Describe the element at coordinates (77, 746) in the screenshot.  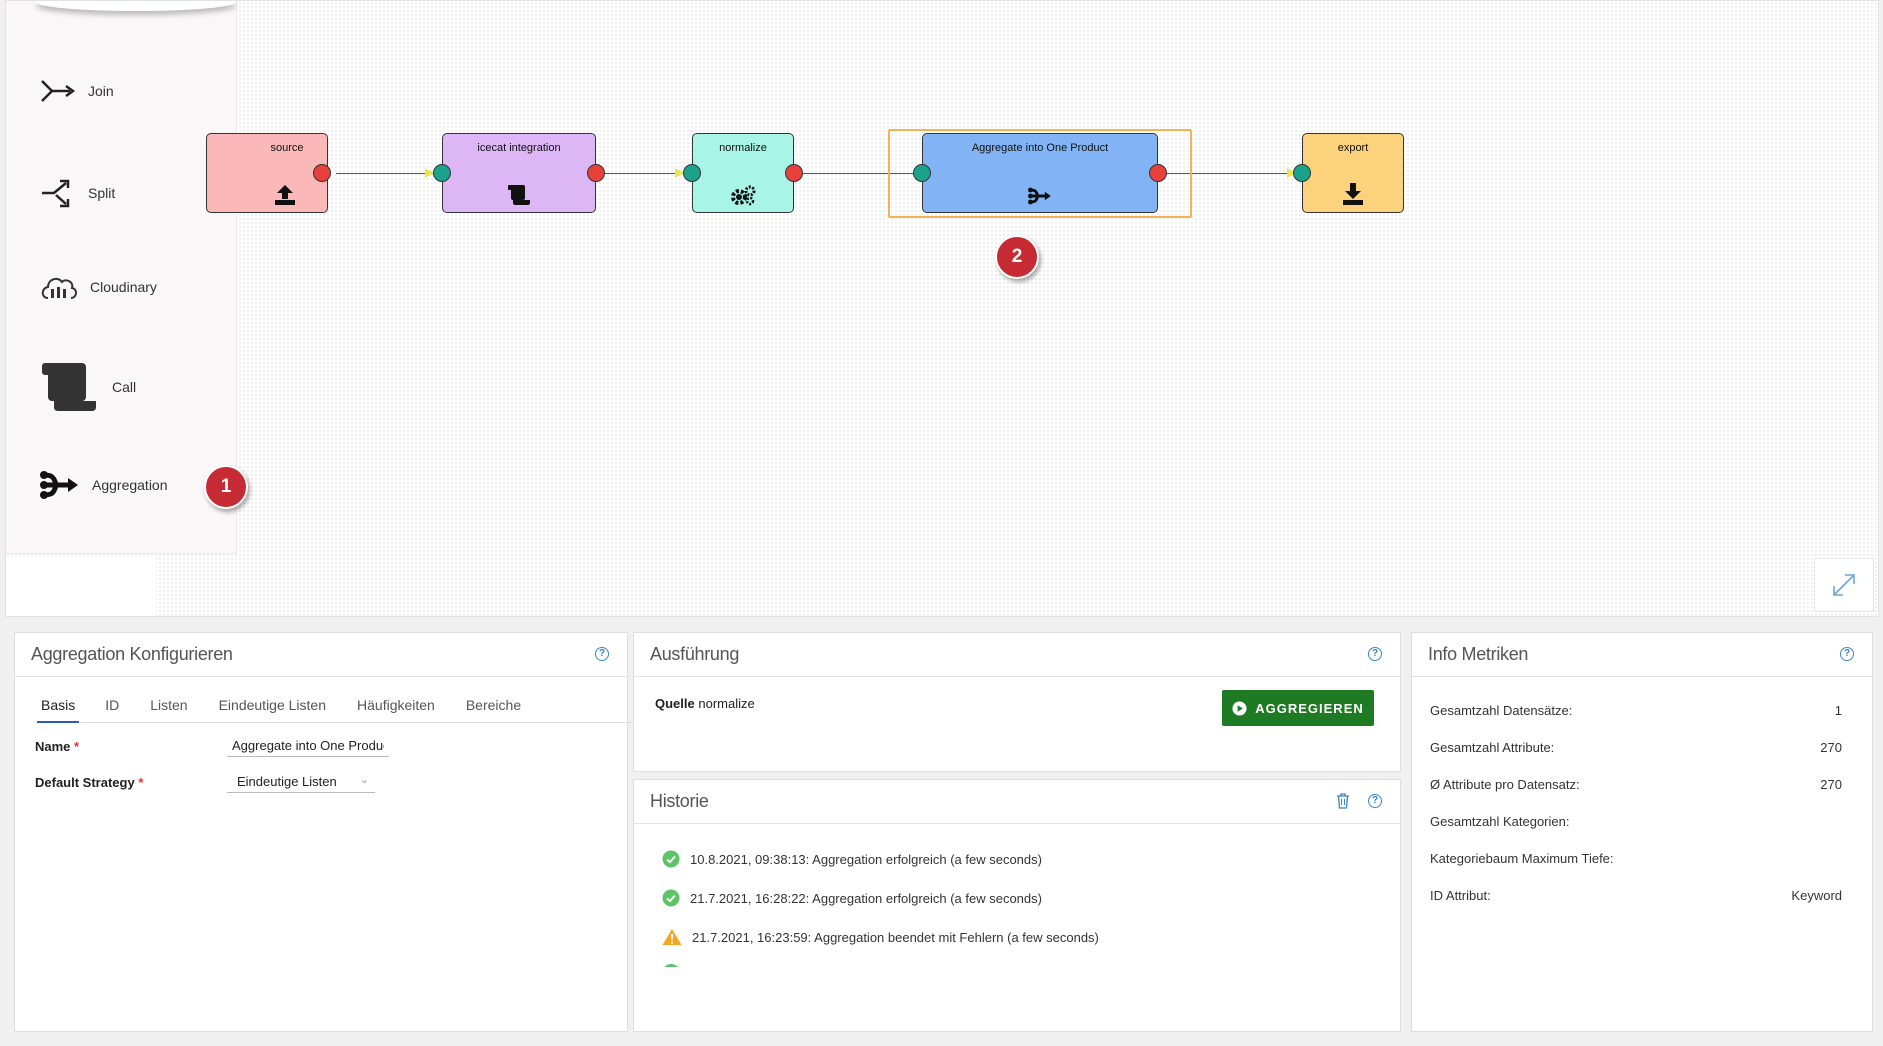
I see `required-marker: *` at that location.